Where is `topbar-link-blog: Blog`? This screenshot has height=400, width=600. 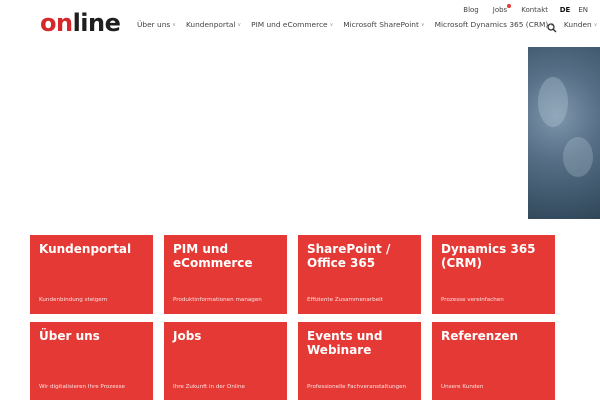 topbar-link-blog: Blog is located at coordinates (470, 10).